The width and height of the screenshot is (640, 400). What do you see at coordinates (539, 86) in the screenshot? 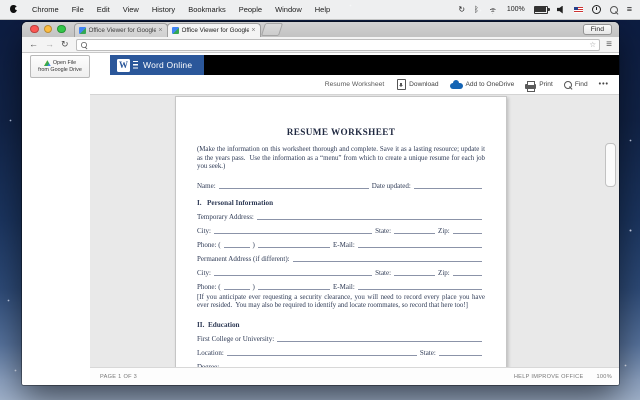
I see `print-button: Print` at bounding box center [539, 86].